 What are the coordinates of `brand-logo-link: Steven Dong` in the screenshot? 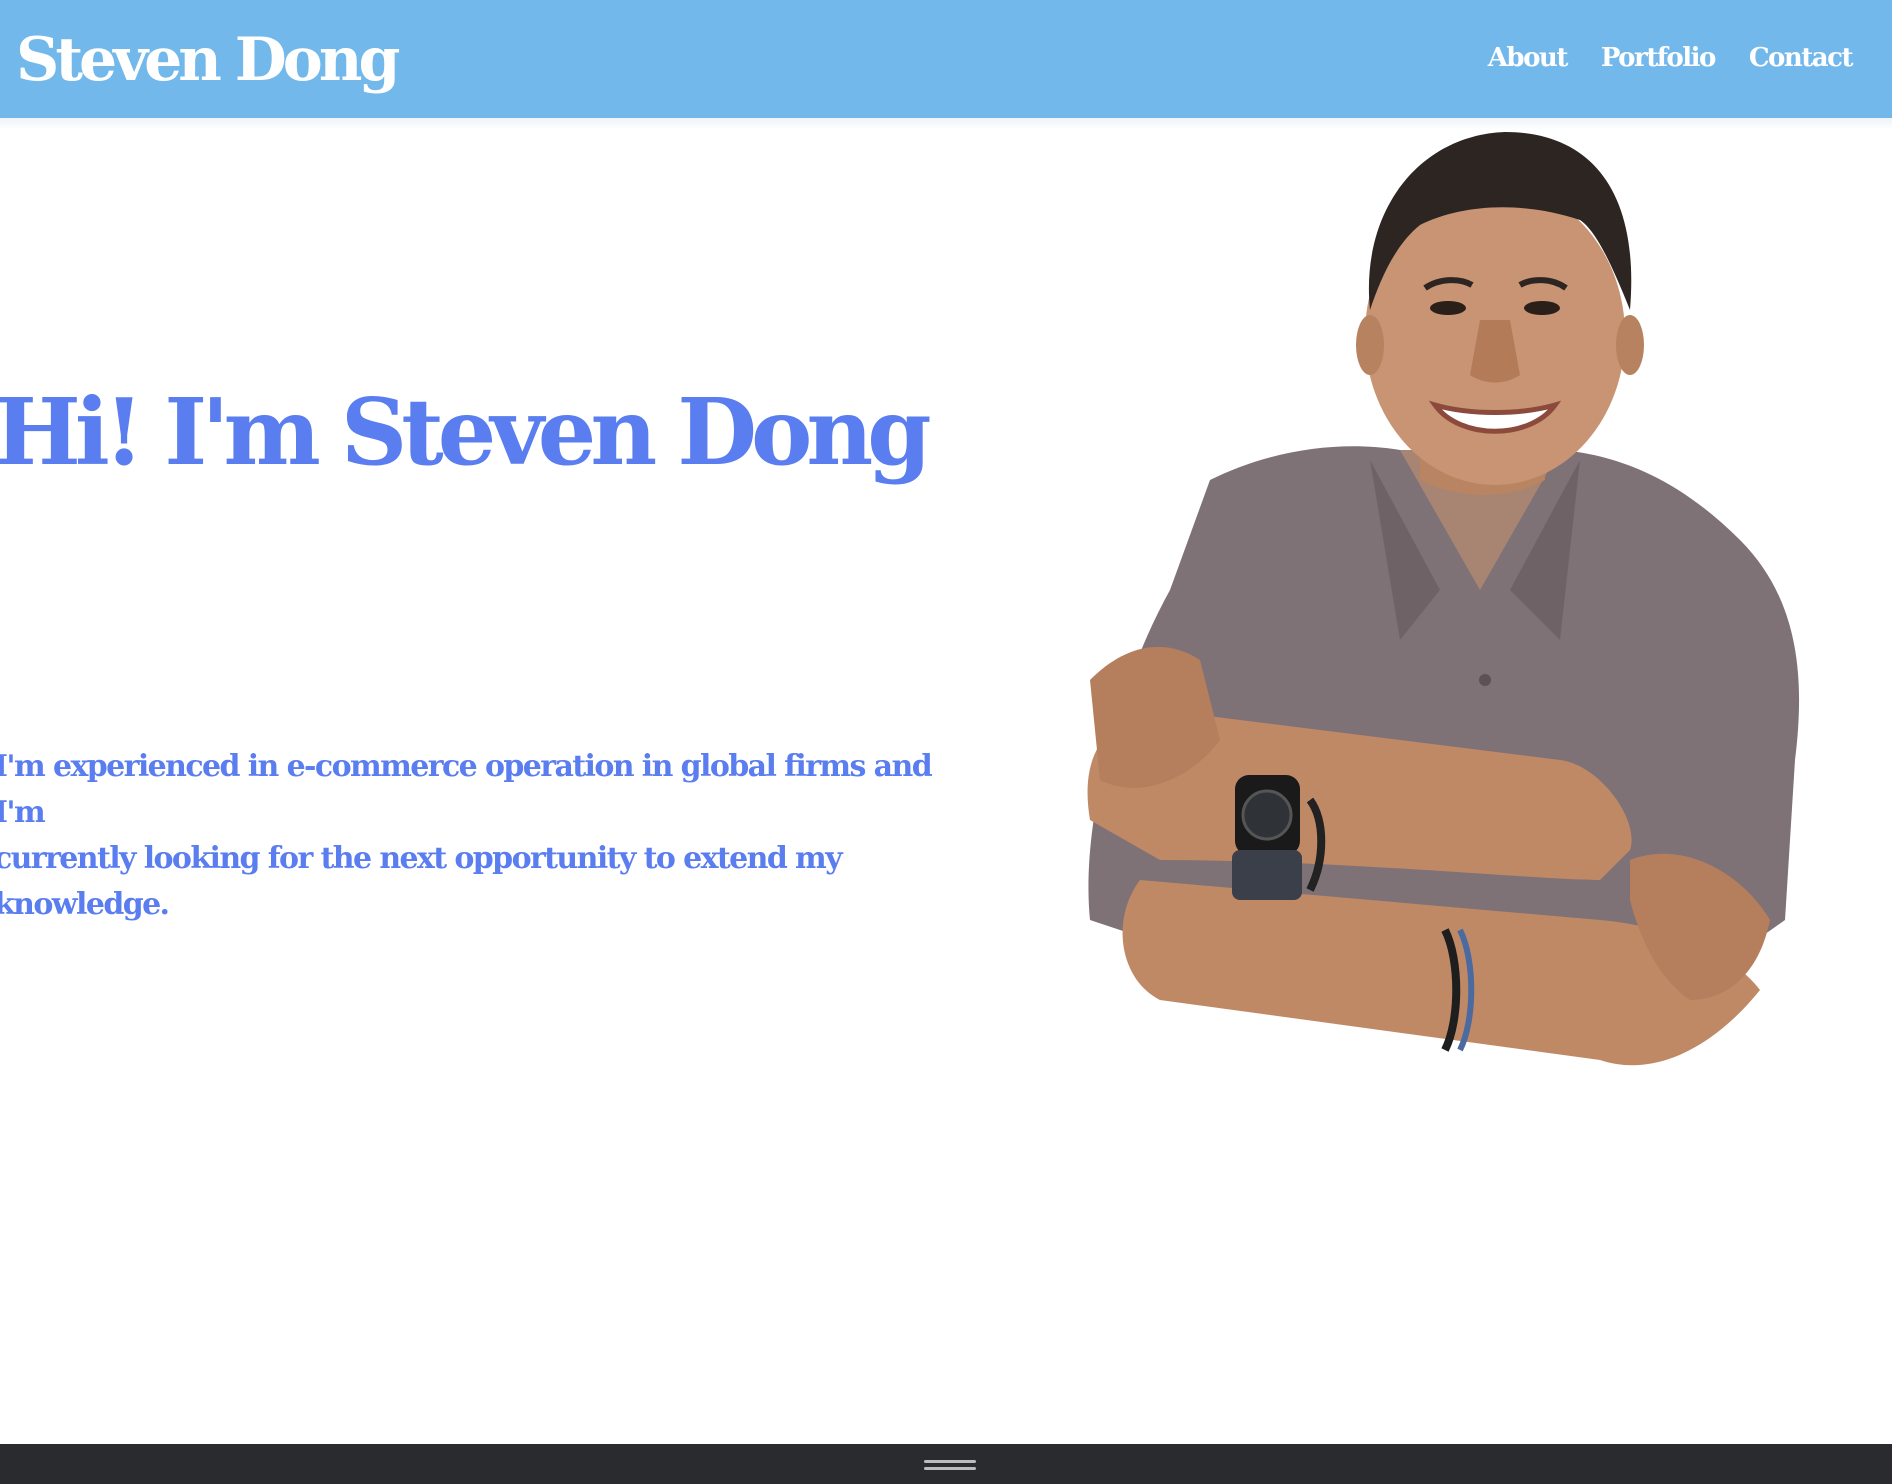 It's located at (208, 60).